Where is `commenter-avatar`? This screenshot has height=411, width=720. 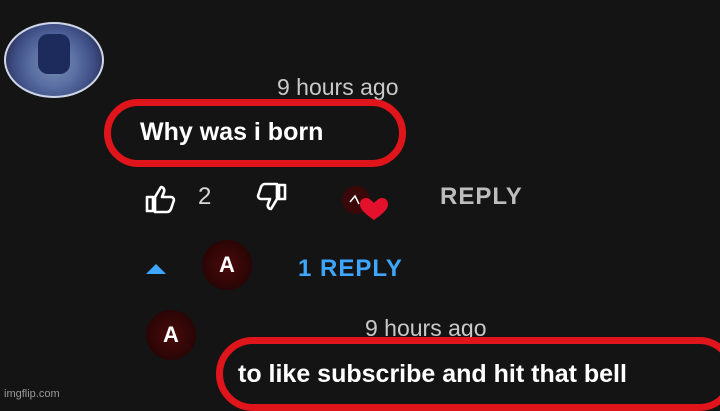
commenter-avatar is located at coordinates (54, 60).